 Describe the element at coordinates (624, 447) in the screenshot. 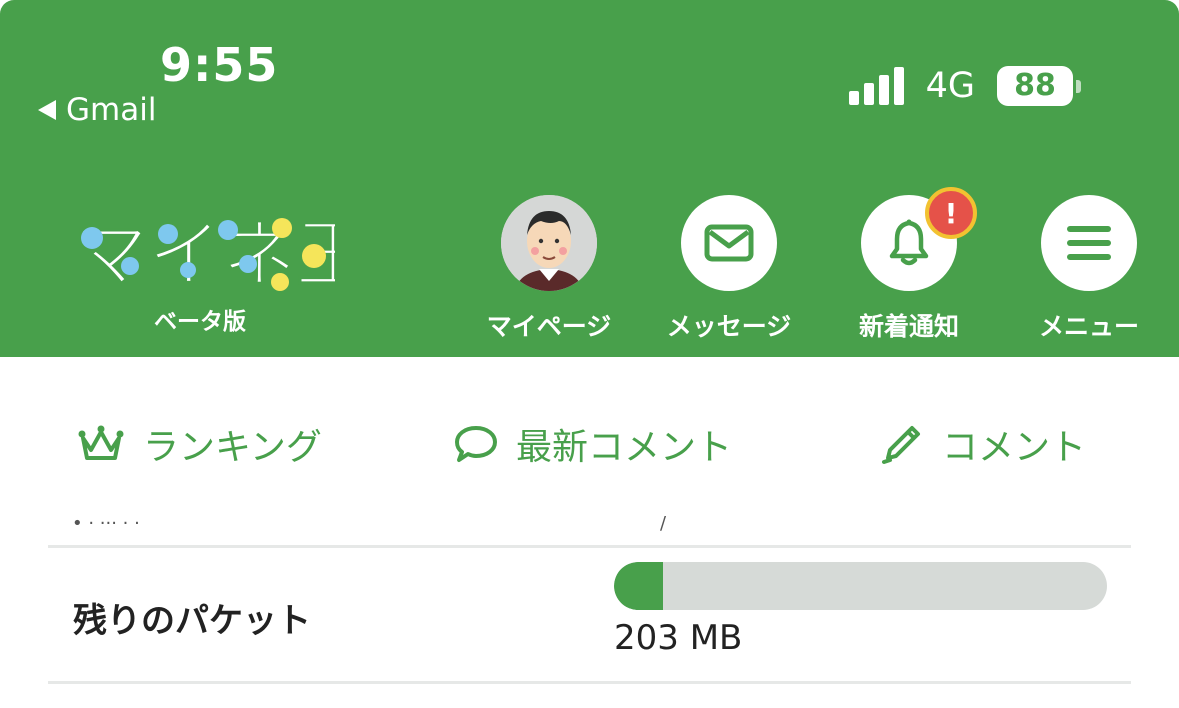

I see `tab-latest-comments-label: 最新コメント` at that location.